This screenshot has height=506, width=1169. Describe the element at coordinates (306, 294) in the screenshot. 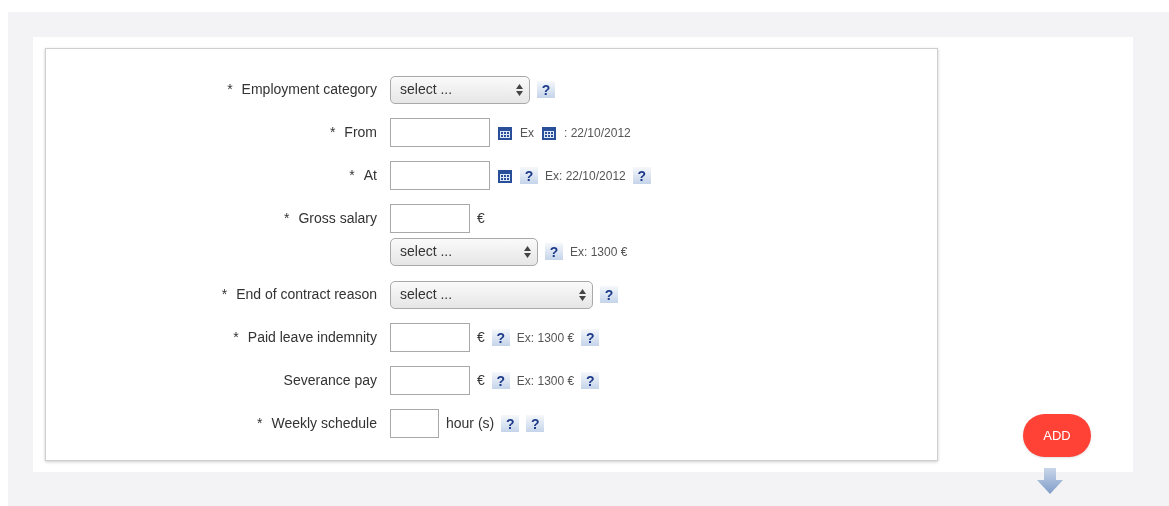

I see `field-label: End of contract reason` at that location.